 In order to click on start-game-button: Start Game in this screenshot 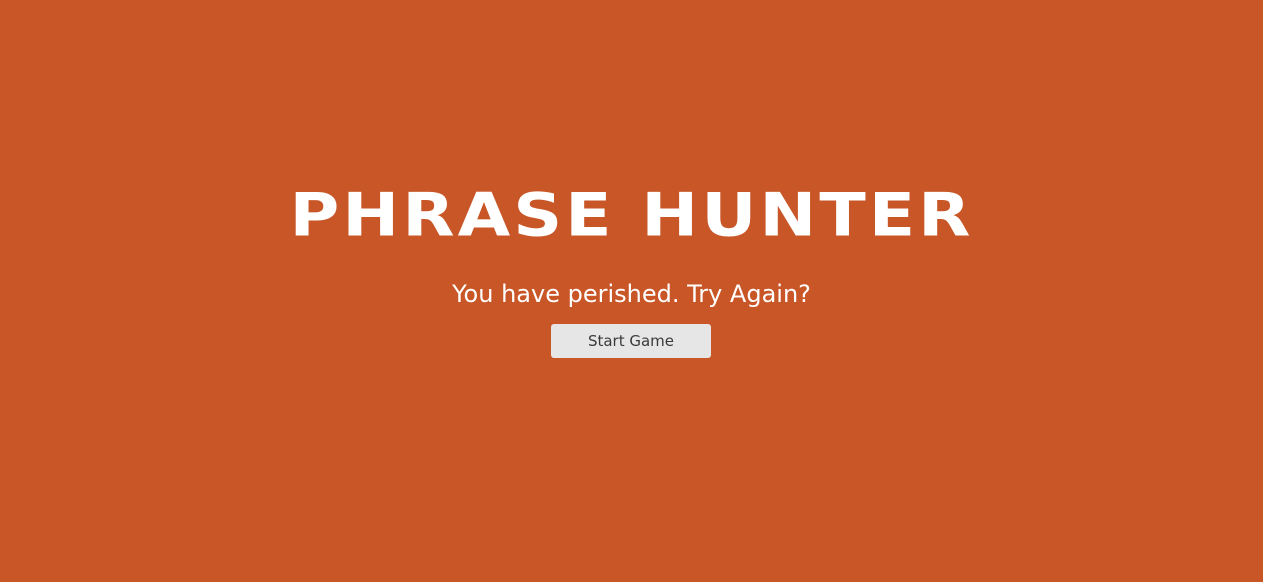, I will do `click(631, 341)`.